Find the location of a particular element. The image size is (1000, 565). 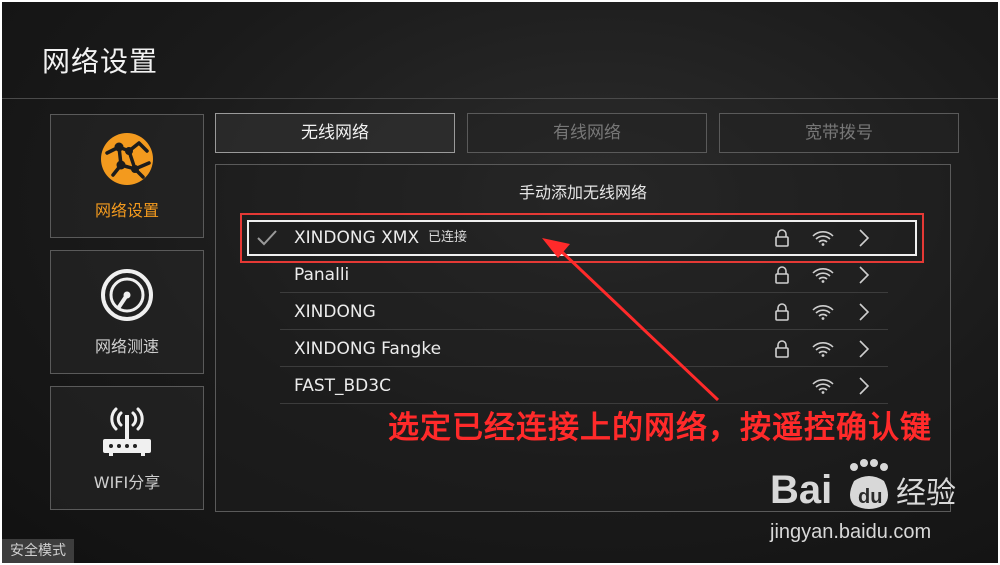

tab-broadband-dialup: 宽带拨号 is located at coordinates (839, 133).